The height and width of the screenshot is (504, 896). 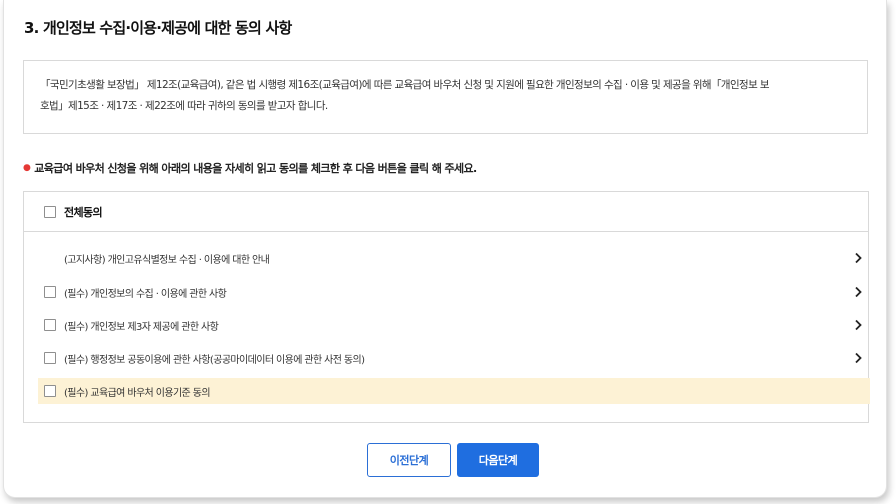 What do you see at coordinates (50, 211) in the screenshot?
I see `agree-all-checkbox` at bounding box center [50, 211].